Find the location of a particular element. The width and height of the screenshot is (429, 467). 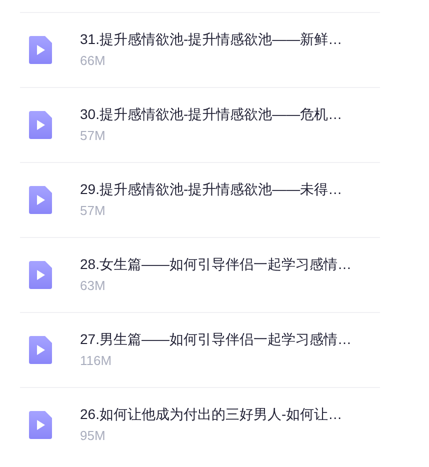

file-size: 116M is located at coordinates (96, 361).